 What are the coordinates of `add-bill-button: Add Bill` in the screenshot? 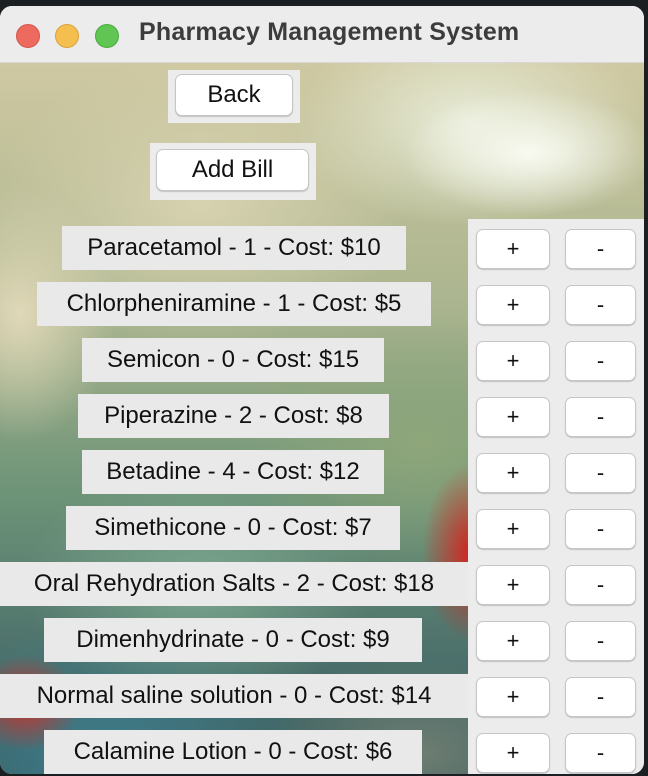 It's located at (232, 170).